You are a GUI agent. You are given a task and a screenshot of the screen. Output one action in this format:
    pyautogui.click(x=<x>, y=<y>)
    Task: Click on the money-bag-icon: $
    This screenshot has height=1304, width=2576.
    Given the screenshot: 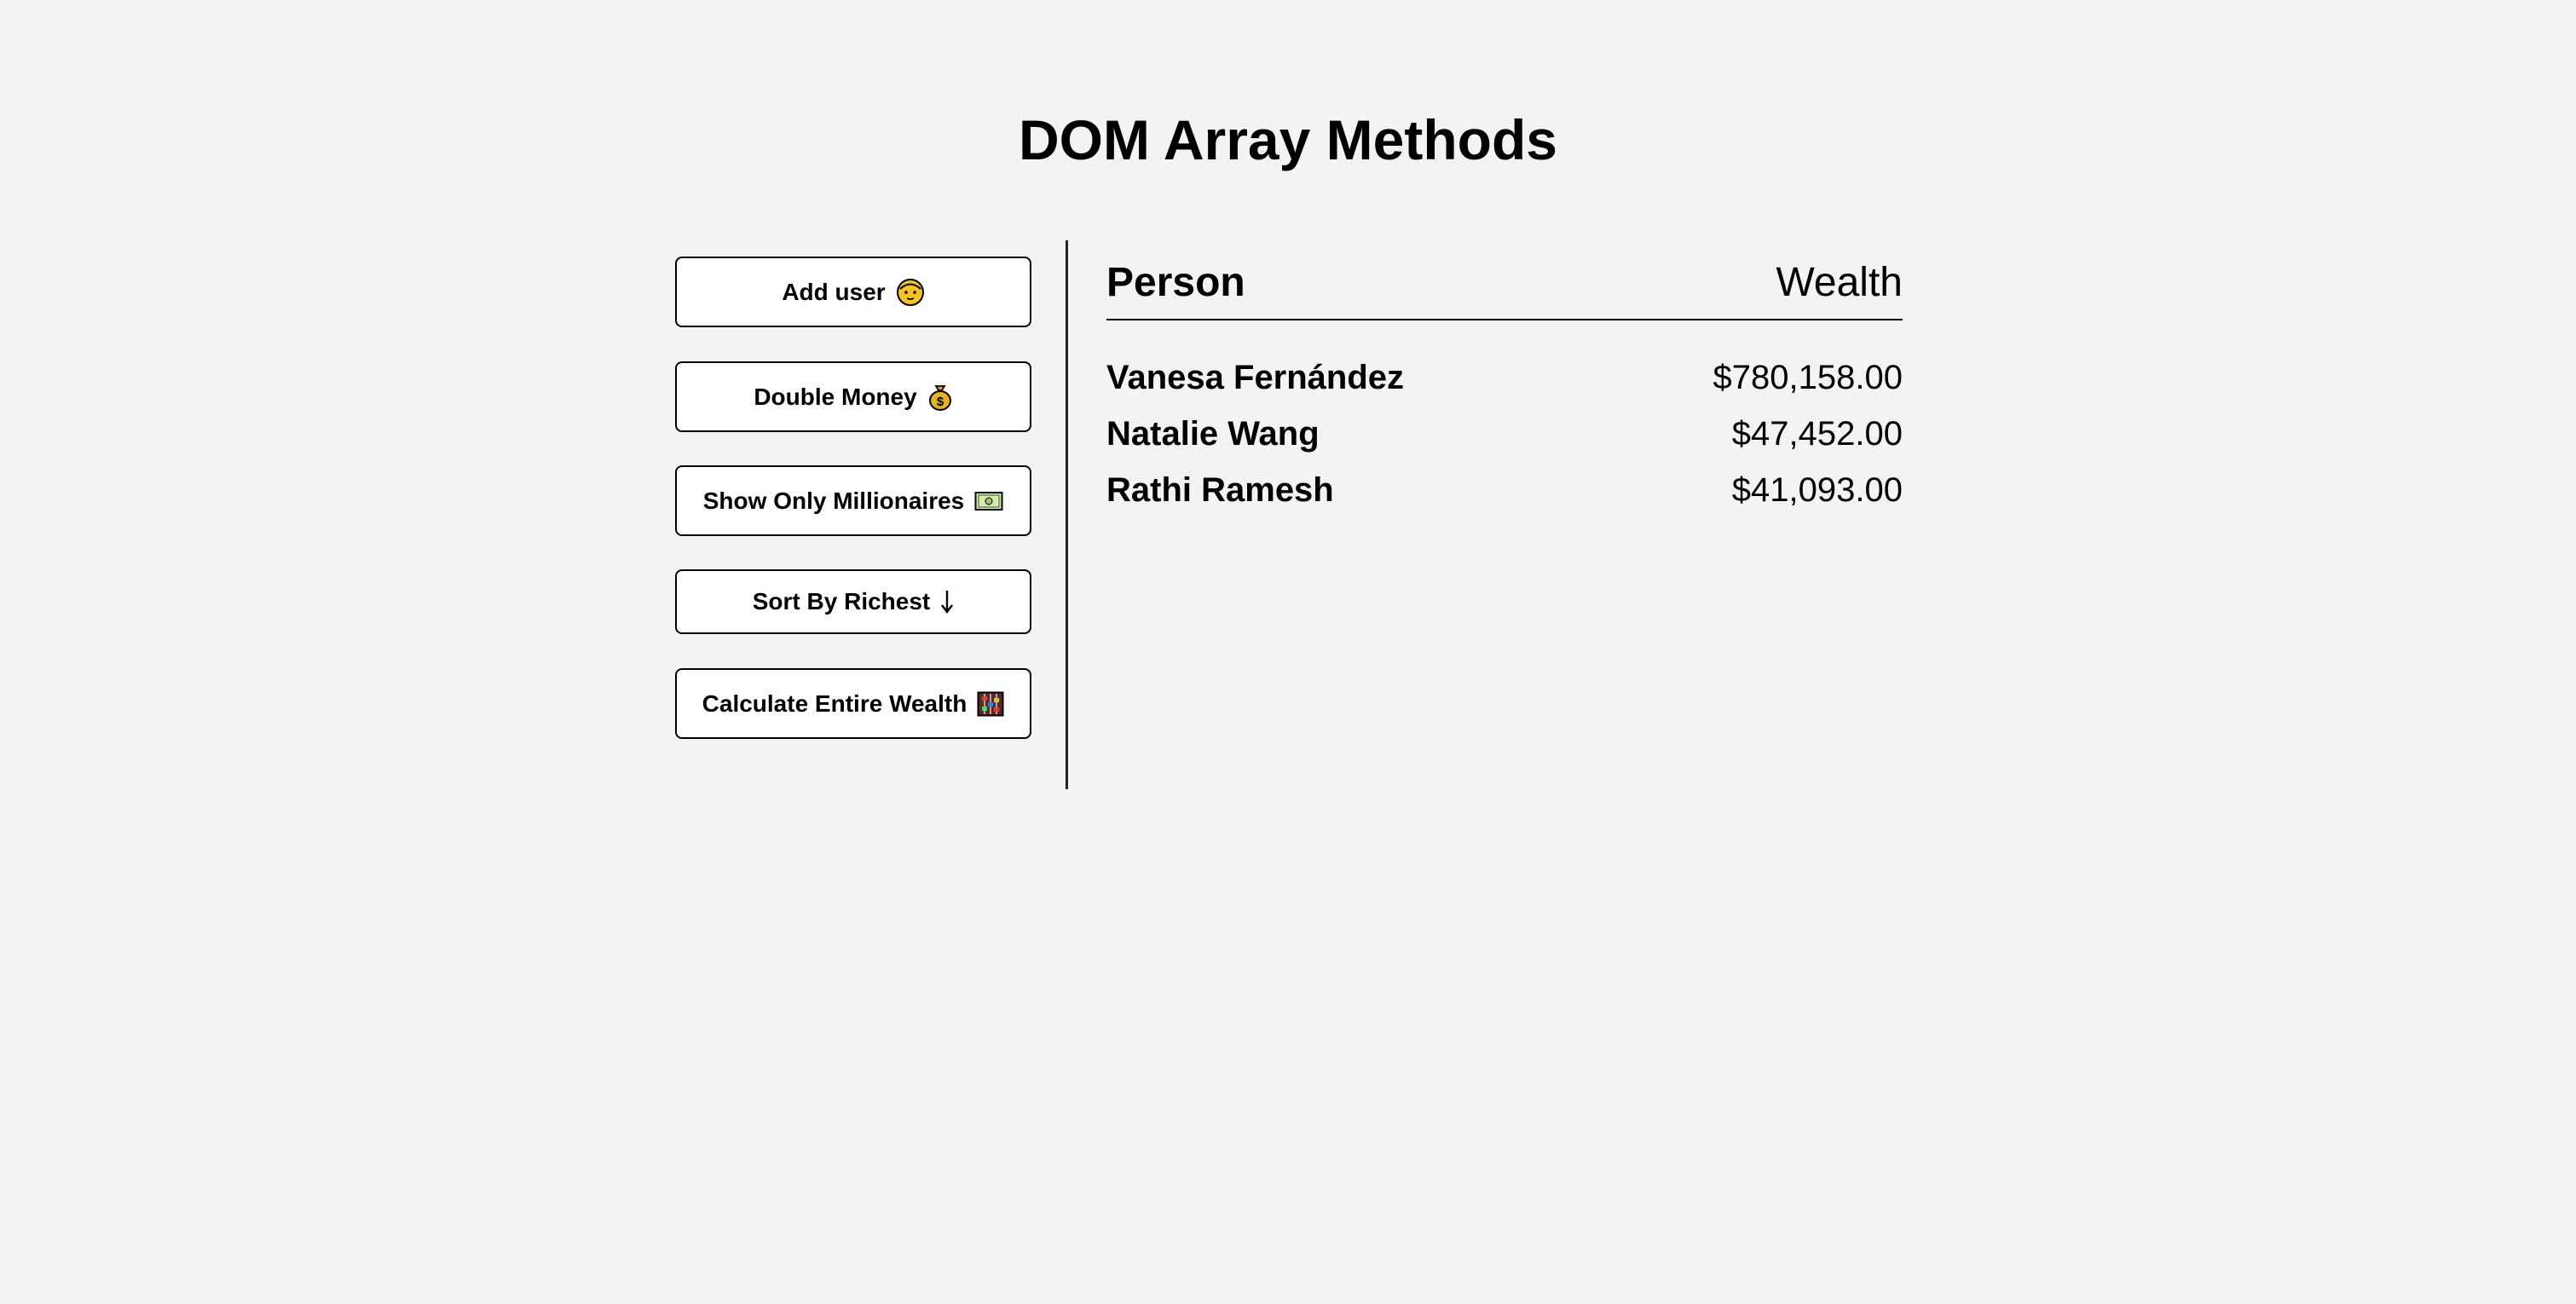 What is the action you would take?
    pyautogui.click(x=940, y=397)
    